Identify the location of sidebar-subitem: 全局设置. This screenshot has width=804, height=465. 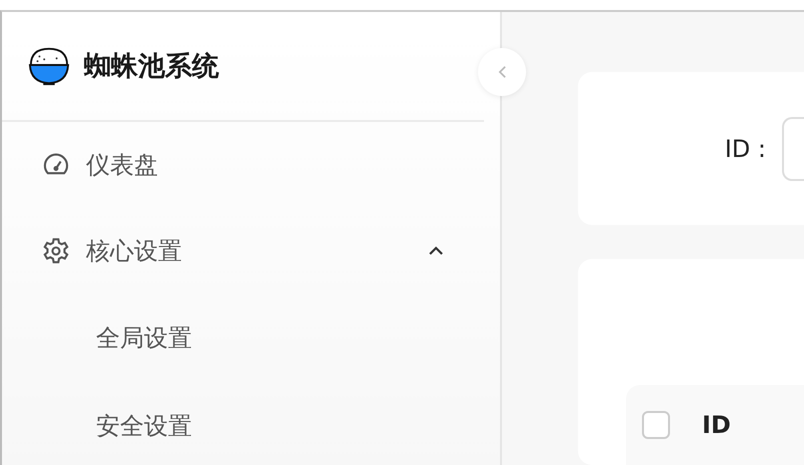
(251, 338).